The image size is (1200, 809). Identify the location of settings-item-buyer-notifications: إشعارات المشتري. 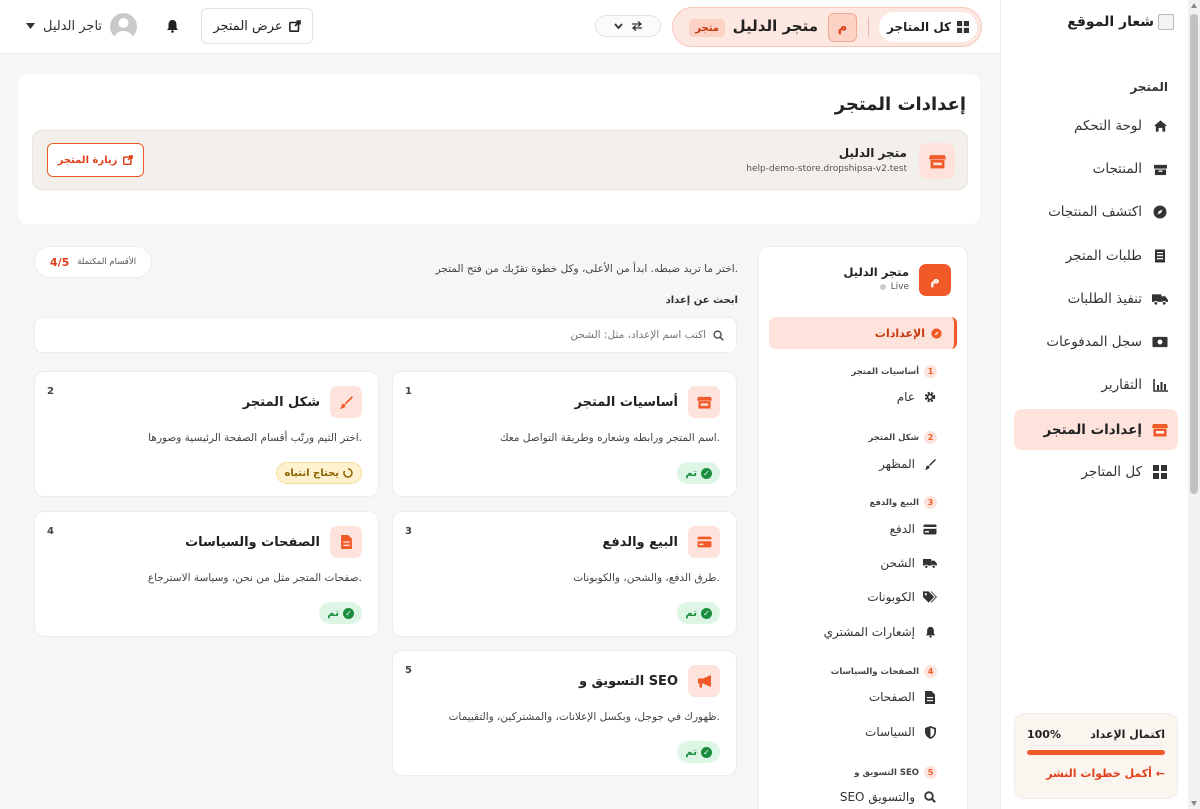
(880, 632).